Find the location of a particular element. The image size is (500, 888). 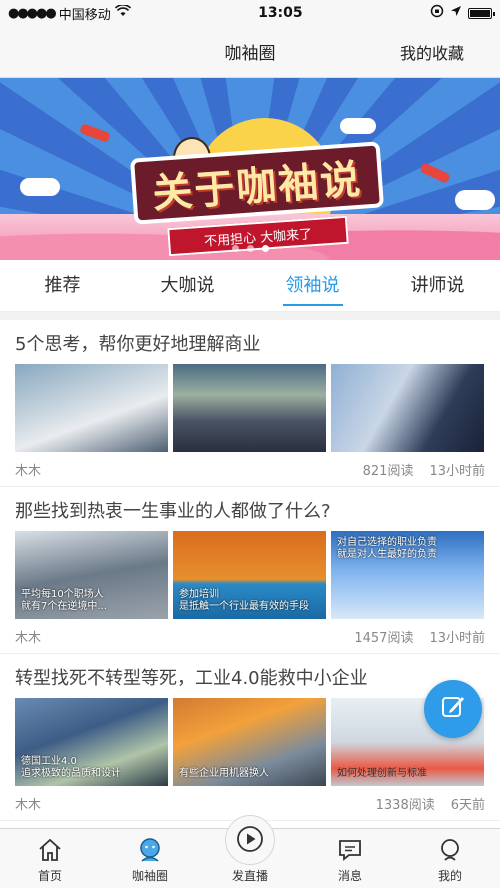

article-title: 那些找到热衷一生事业的人都做了什么? is located at coordinates (250, 512).